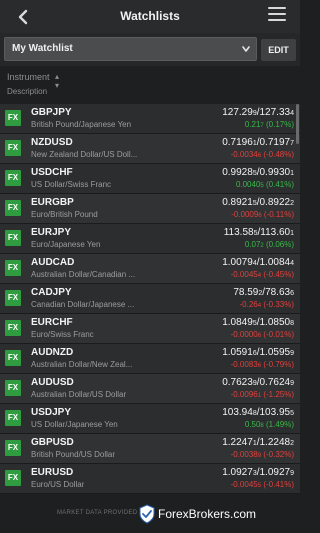 The image size is (320, 533). I want to click on price-change: -0.00389 (-0.32%), so click(262, 454).